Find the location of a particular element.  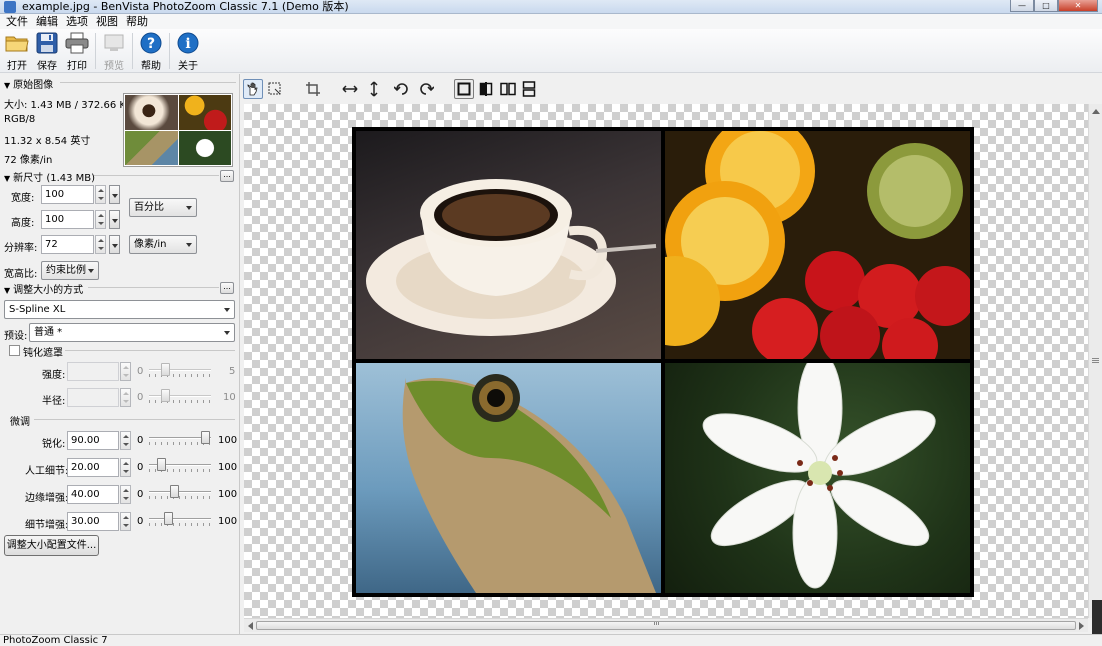

resize-method-header: ▼ 调整大小的方式 is located at coordinates (43, 288).